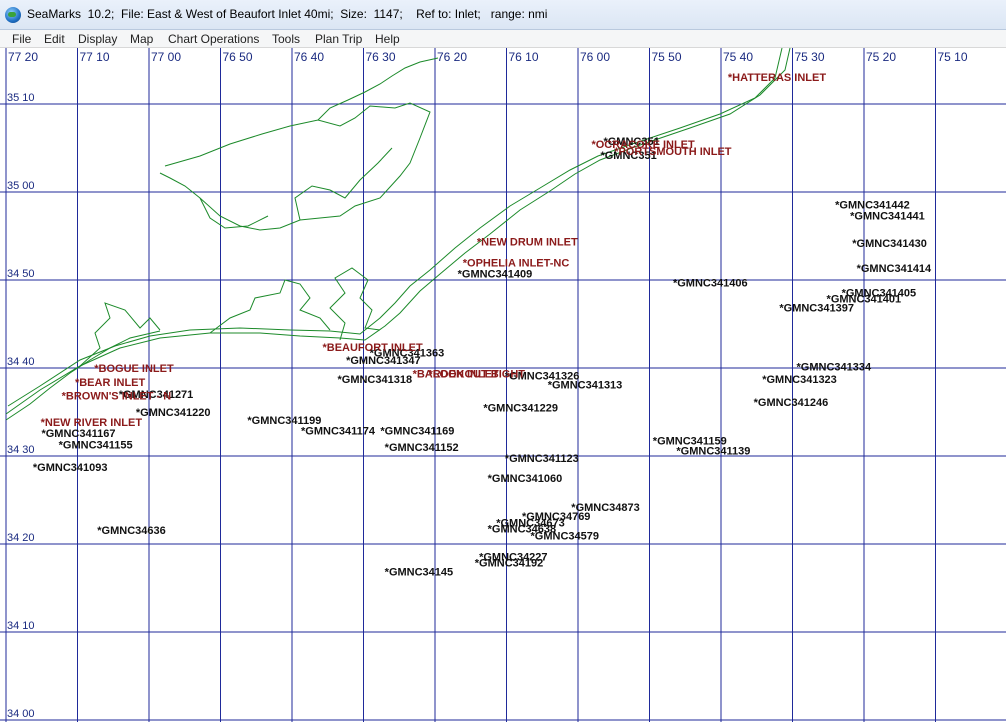  What do you see at coordinates (834, 367) in the screenshot?
I see `marker-label: *GMNC341334` at bounding box center [834, 367].